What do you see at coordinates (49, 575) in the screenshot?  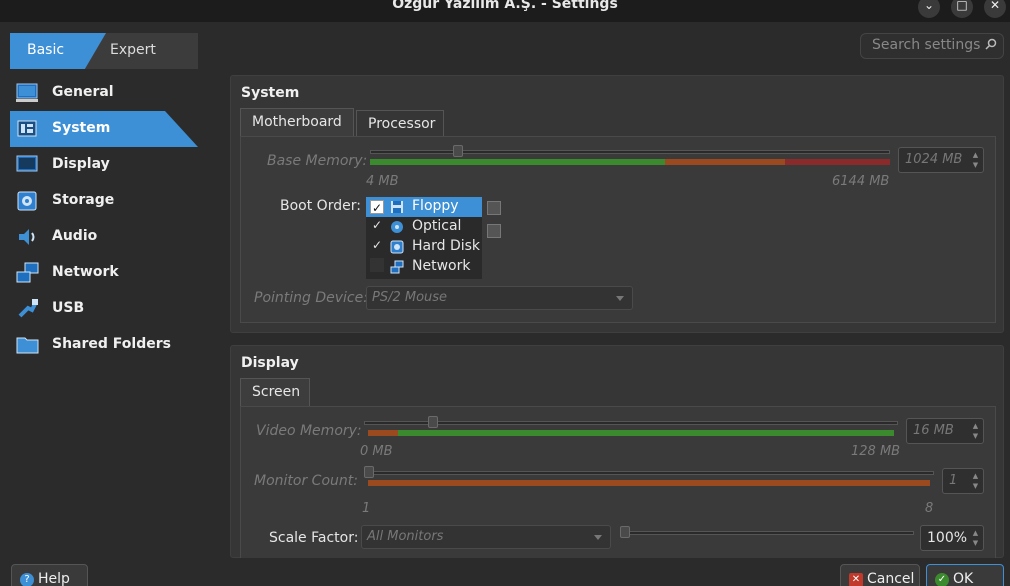 I see `help-button: ? Help` at bounding box center [49, 575].